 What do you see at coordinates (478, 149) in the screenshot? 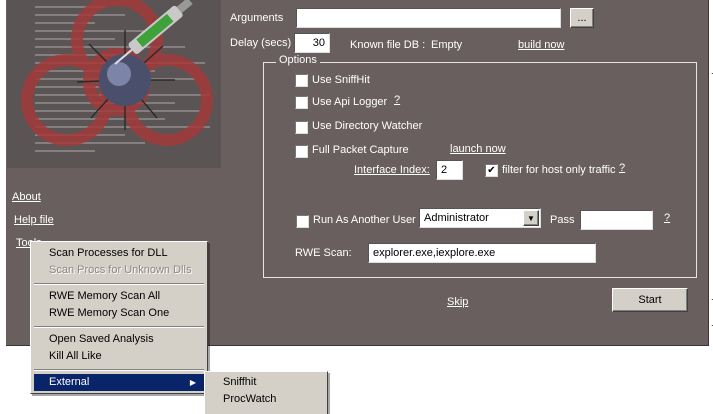
I see `launch-now-link: launch now` at bounding box center [478, 149].